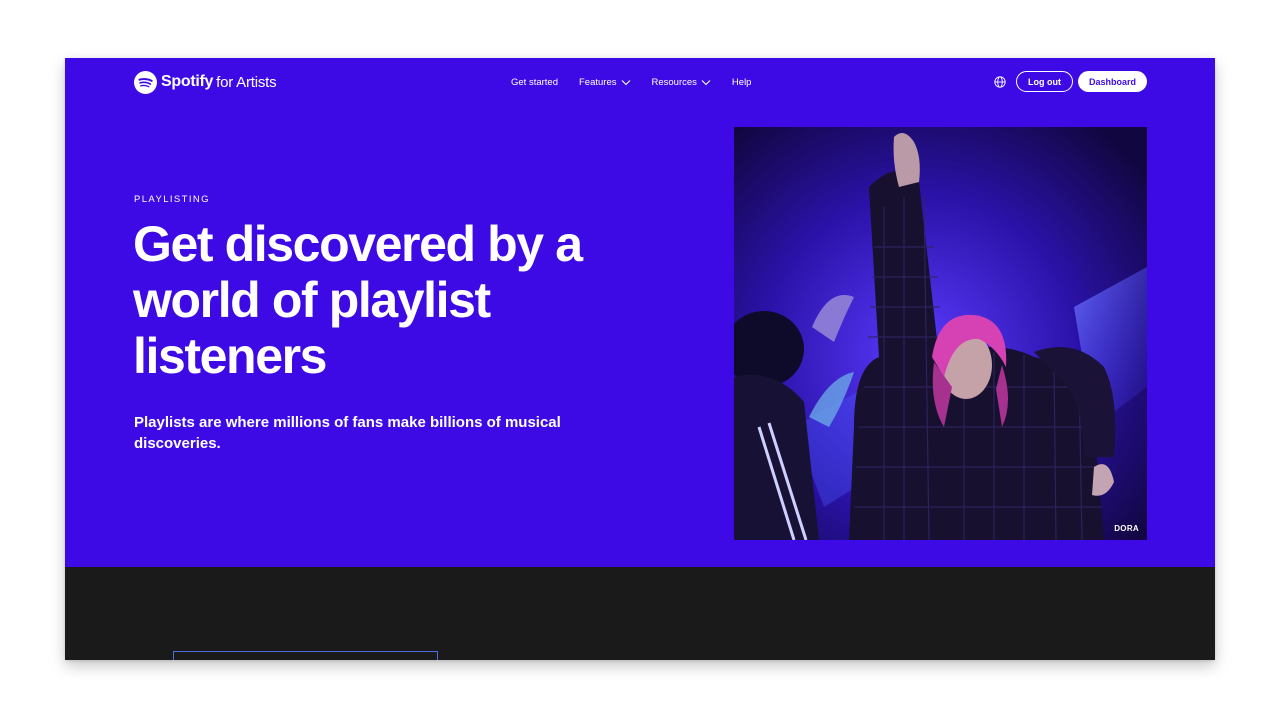 The width and height of the screenshot is (1280, 720). Describe the element at coordinates (145, 82) in the screenshot. I see `spotify-logo-icon` at that location.